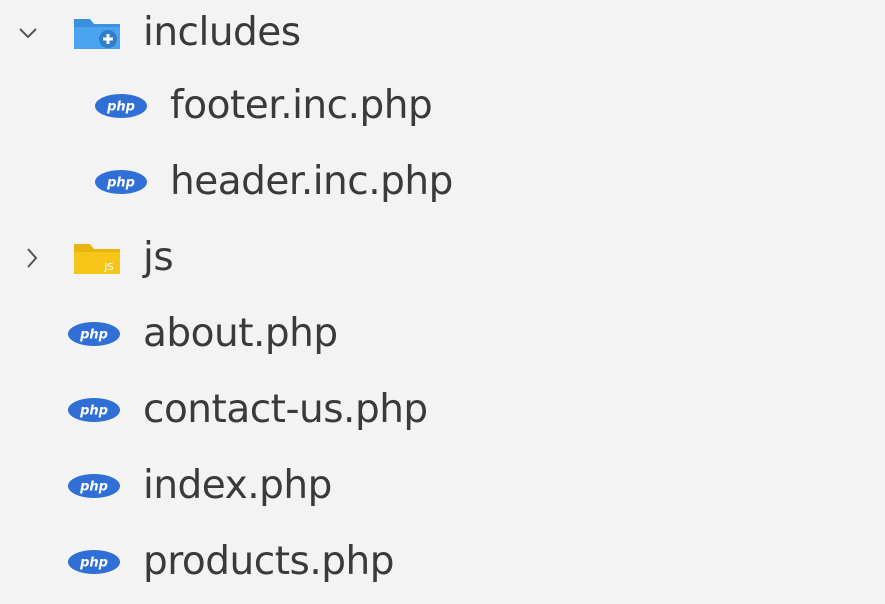  What do you see at coordinates (442, 106) in the screenshot?
I see `tree-item-footer-inc-php: php footer.inc.php` at bounding box center [442, 106].